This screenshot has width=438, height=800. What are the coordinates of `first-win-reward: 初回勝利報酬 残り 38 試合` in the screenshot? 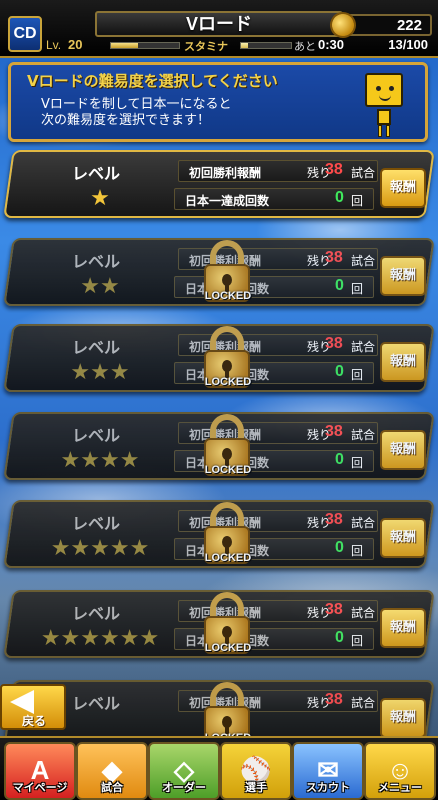 It's located at (278, 171).